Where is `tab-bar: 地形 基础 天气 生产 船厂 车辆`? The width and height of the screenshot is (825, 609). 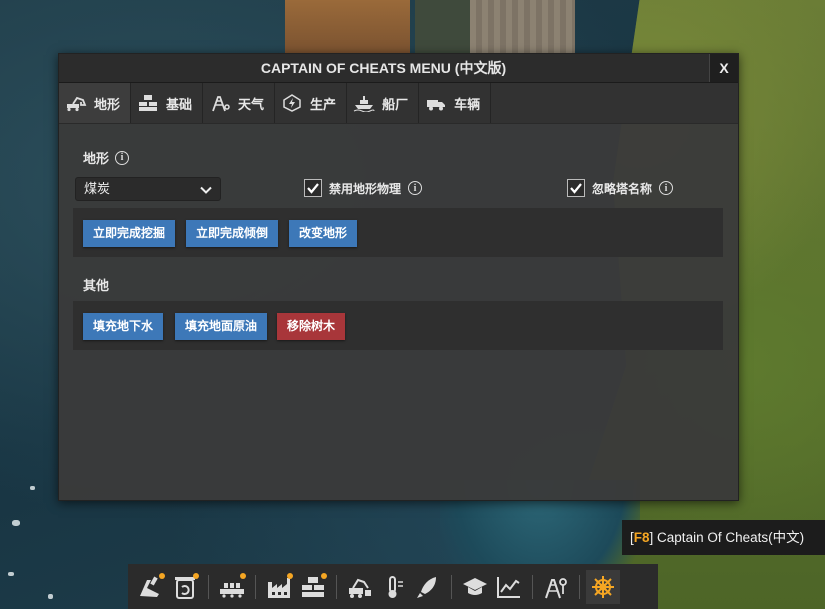 tab-bar: 地形 基础 天气 生产 船厂 车辆 is located at coordinates (398, 103).